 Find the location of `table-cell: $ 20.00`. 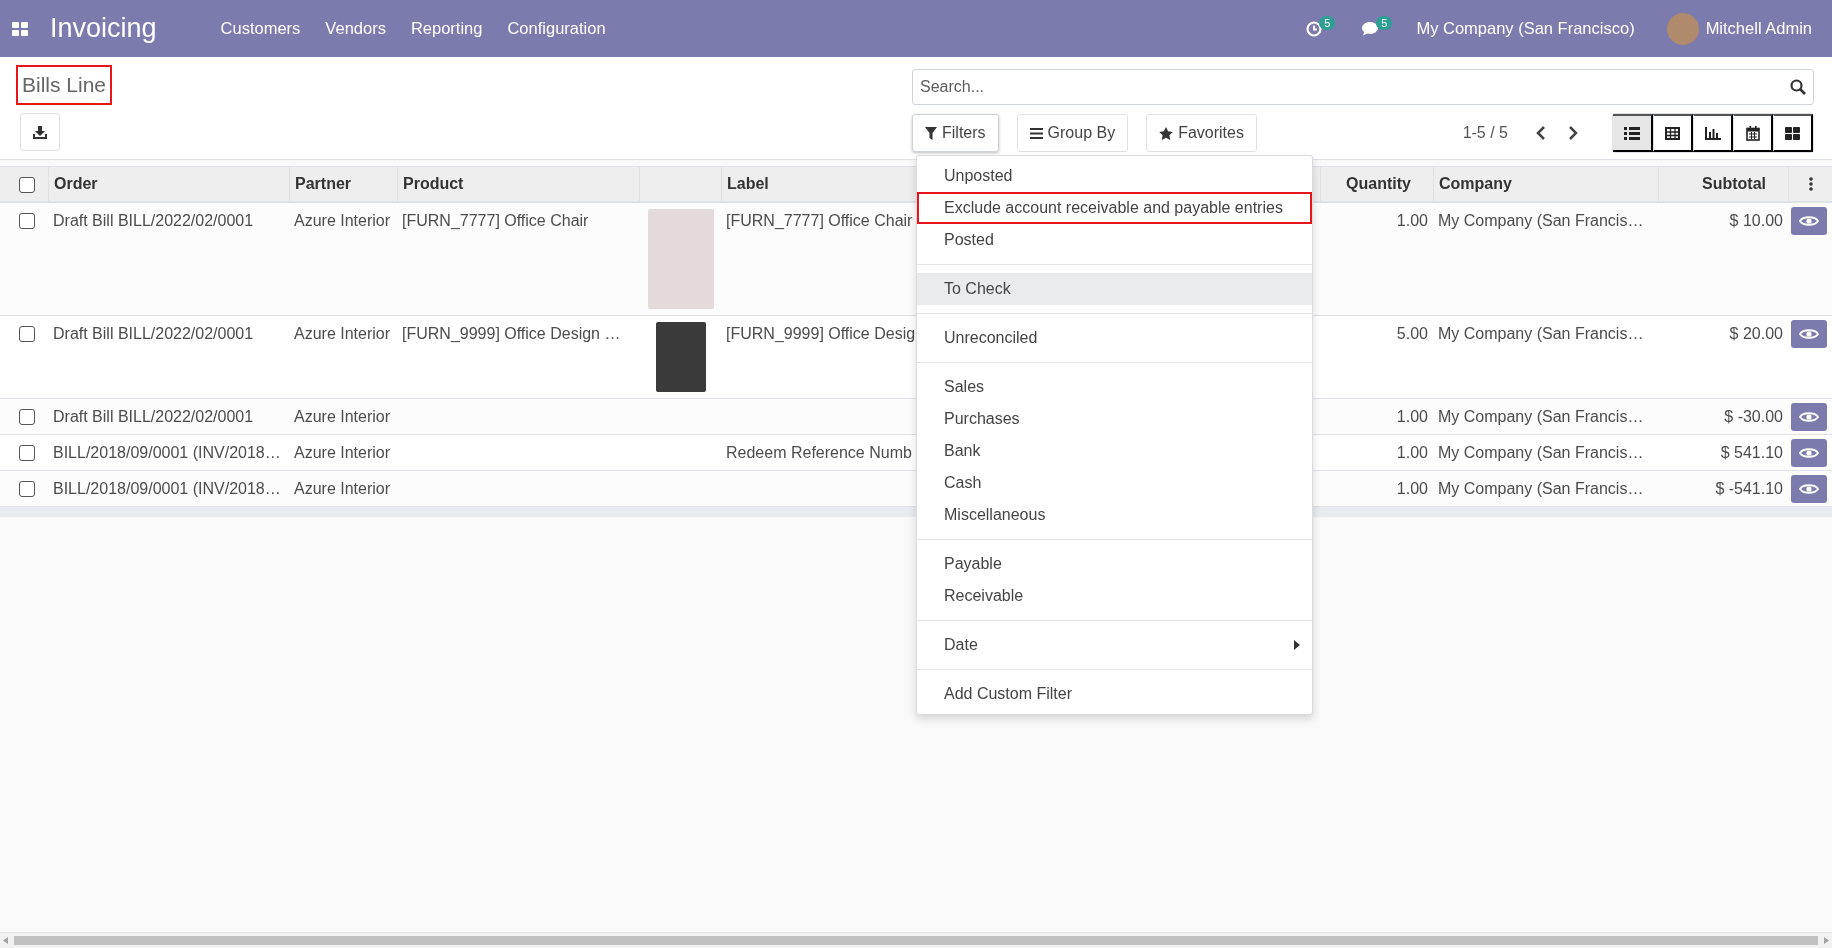

table-cell: $ 20.00 is located at coordinates (1756, 333).